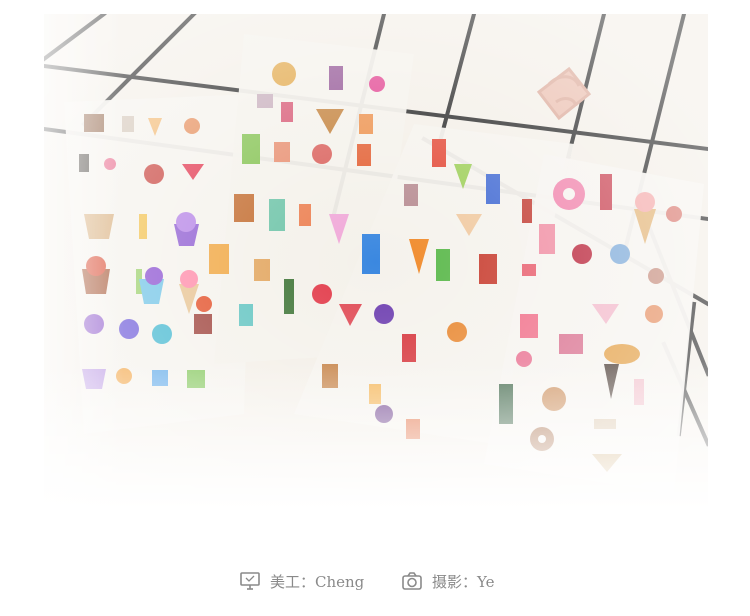 This screenshot has width=750, height=616. Describe the element at coordinates (375, 581) in the screenshot. I see `credits-bar: 美工：Cheng 摄影：Ye` at that location.